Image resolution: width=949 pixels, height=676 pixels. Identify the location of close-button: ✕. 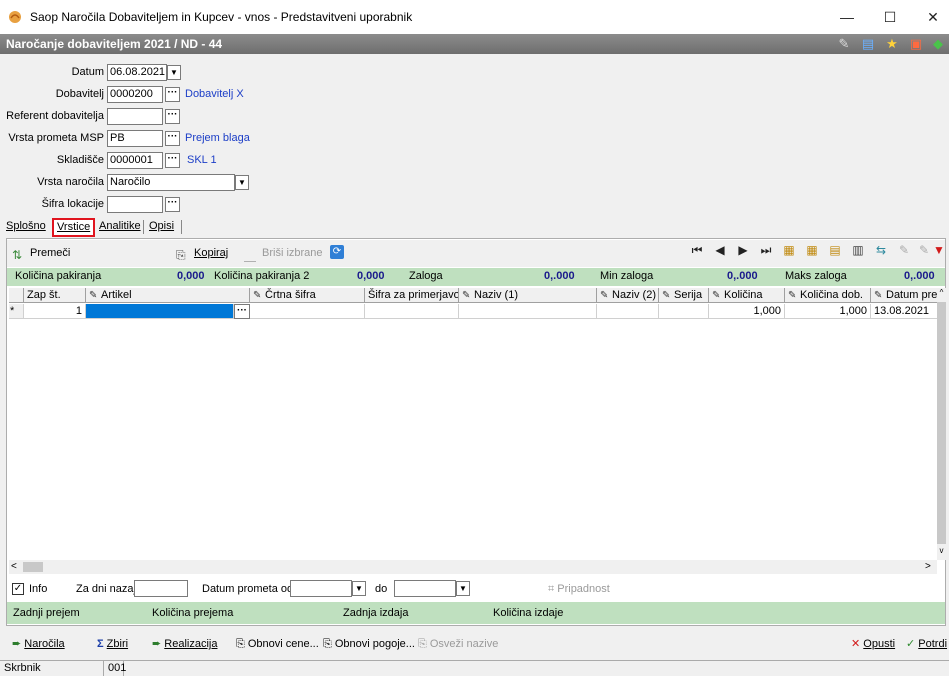
(933, 17).